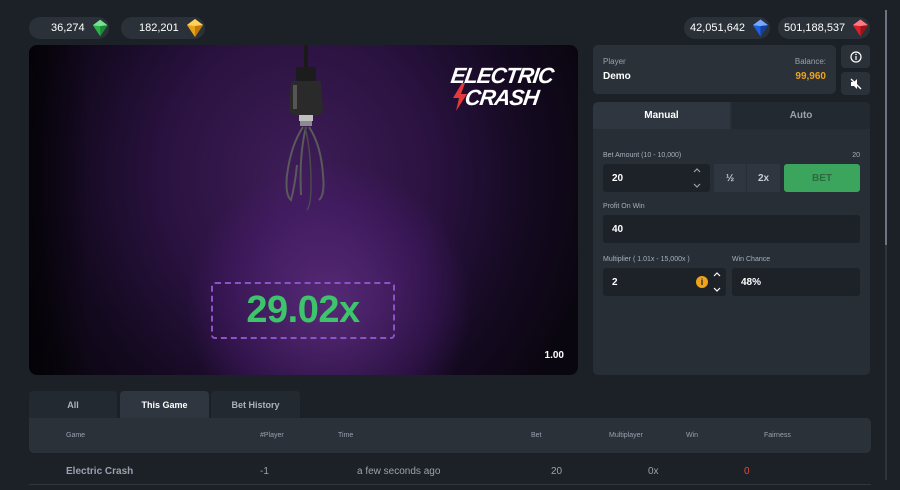 The width and height of the screenshot is (900, 490). I want to click on half-bet-button: ½, so click(730, 178).